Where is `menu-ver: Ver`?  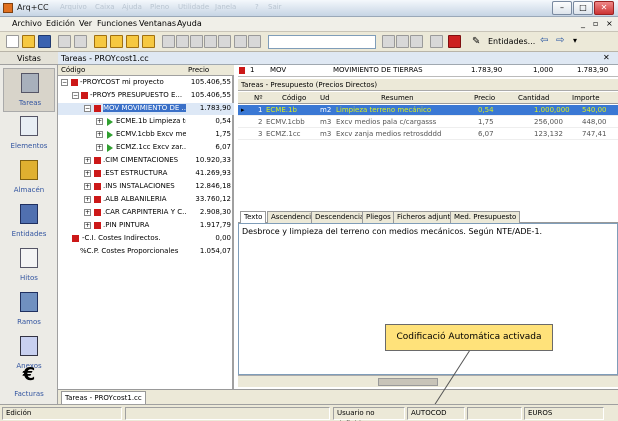
menu-ver: Ver is located at coordinates (85, 23).